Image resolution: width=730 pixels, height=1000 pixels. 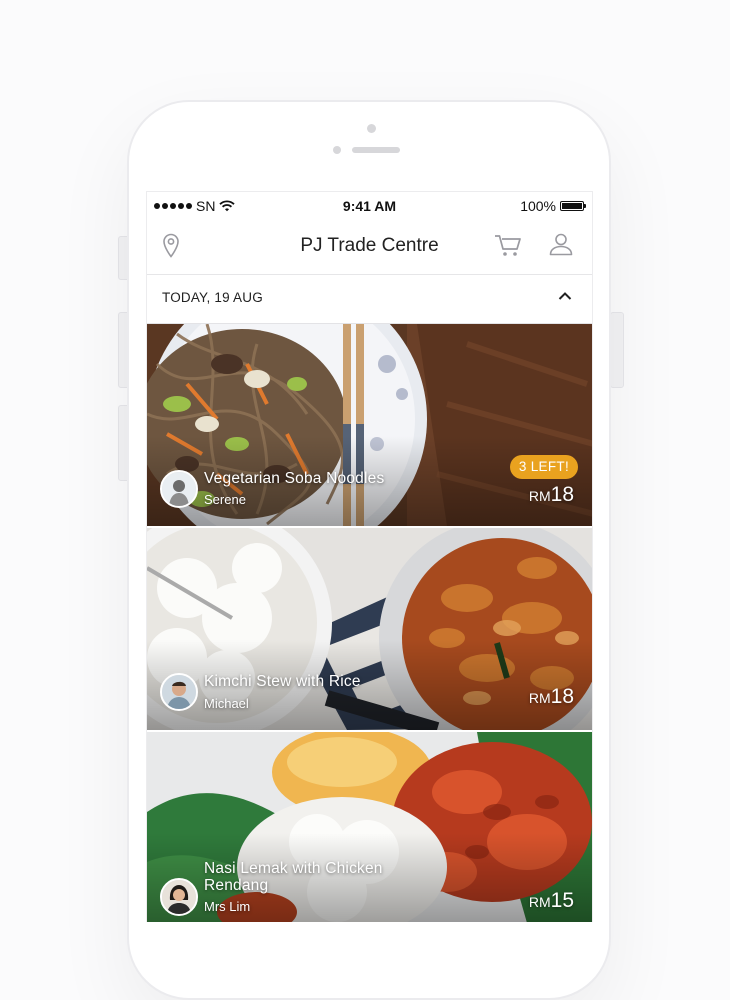 What do you see at coordinates (573, 206) in the screenshot?
I see `battery-icon` at bounding box center [573, 206].